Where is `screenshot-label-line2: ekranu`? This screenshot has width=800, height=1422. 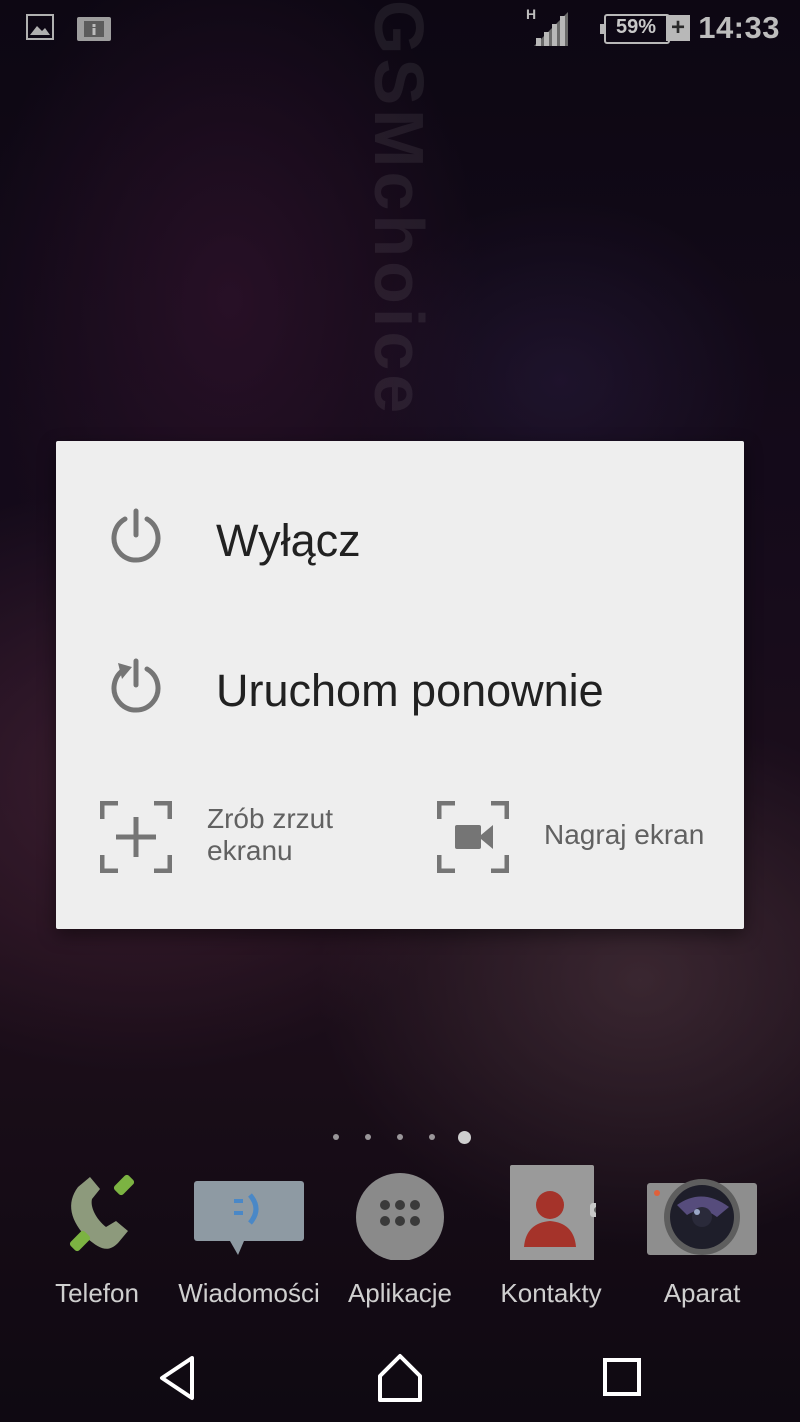 screenshot-label-line2: ekranu is located at coordinates (250, 850).